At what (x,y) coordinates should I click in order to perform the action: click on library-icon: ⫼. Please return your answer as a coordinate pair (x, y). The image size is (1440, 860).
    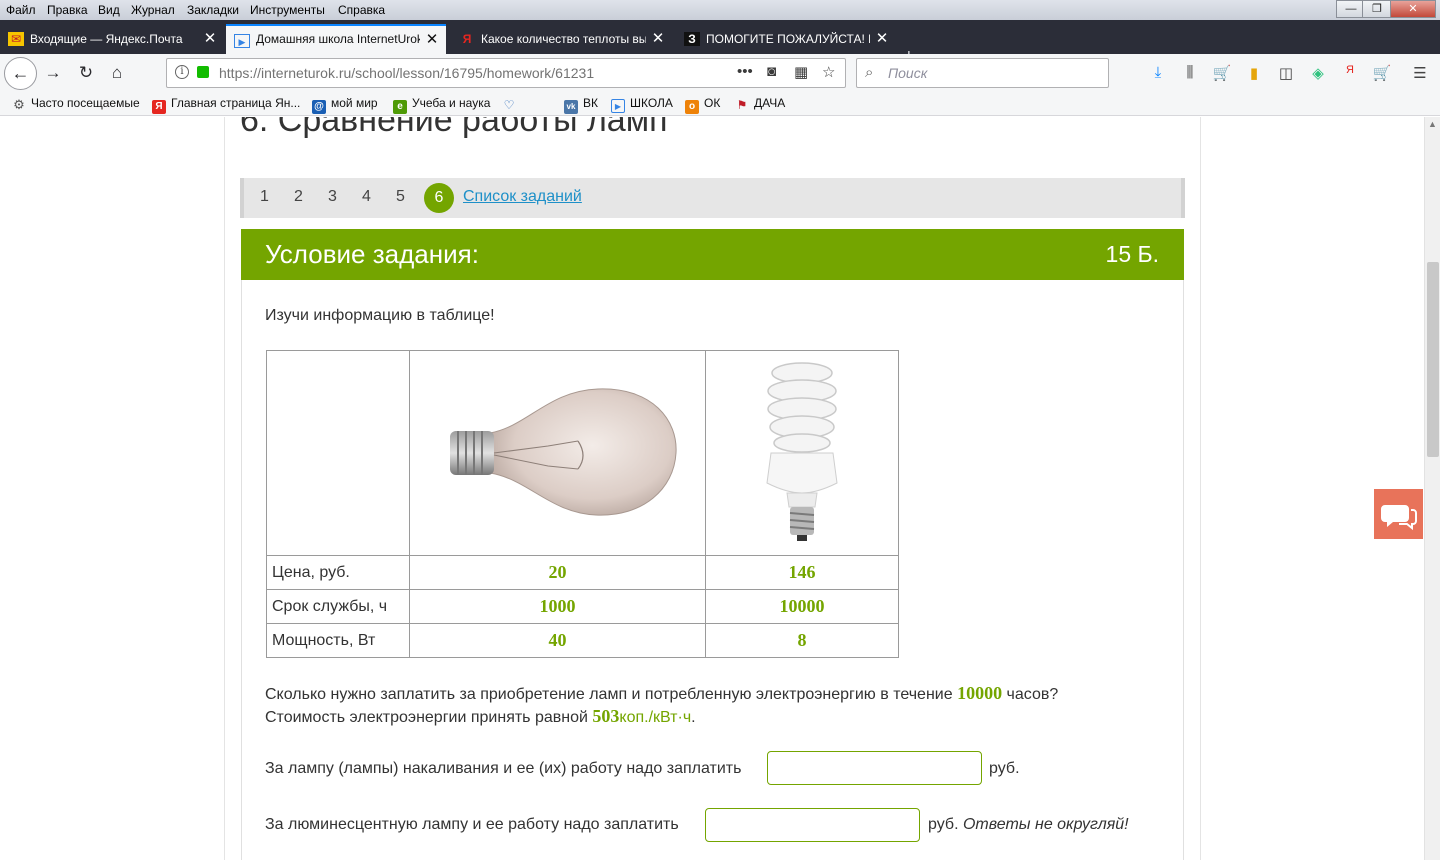
    Looking at the image, I should click on (1190, 74).